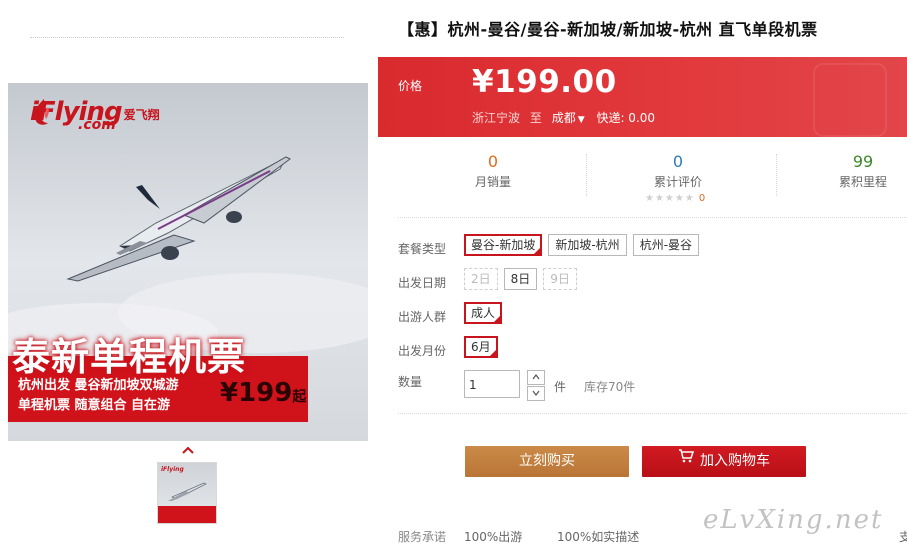 This screenshot has height=557, width=907. Describe the element at coordinates (496, 118) in the screenshot. I see `ship-from: 浙江宁波` at that location.